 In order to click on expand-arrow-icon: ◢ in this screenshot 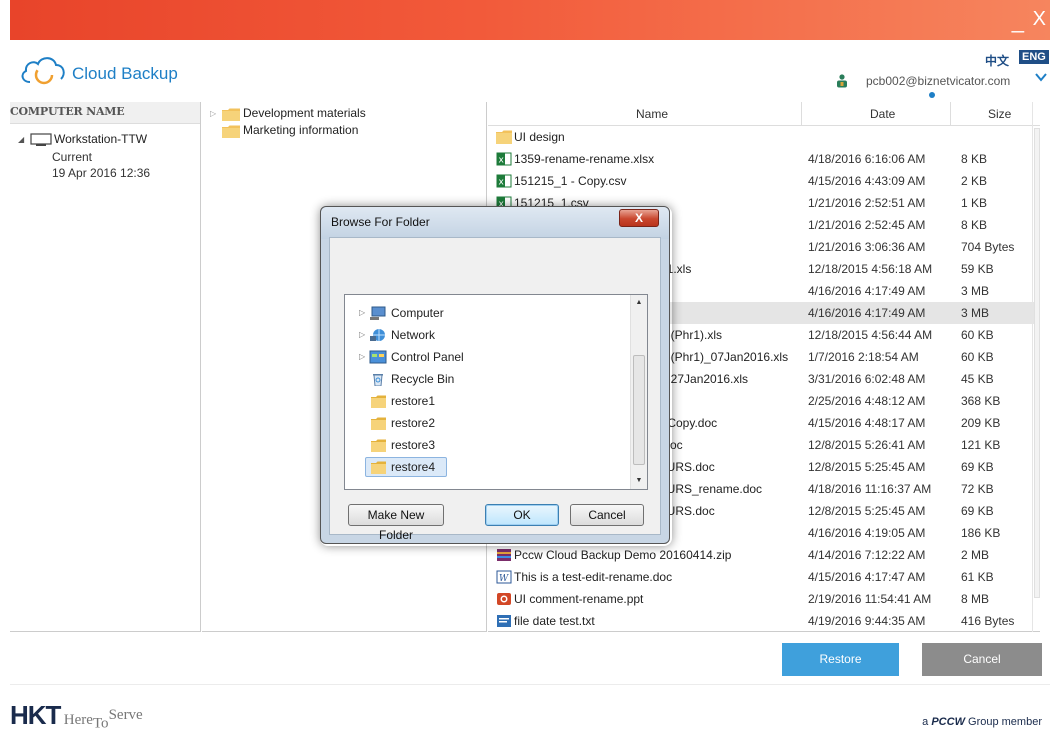, I will do `click(21, 139)`.